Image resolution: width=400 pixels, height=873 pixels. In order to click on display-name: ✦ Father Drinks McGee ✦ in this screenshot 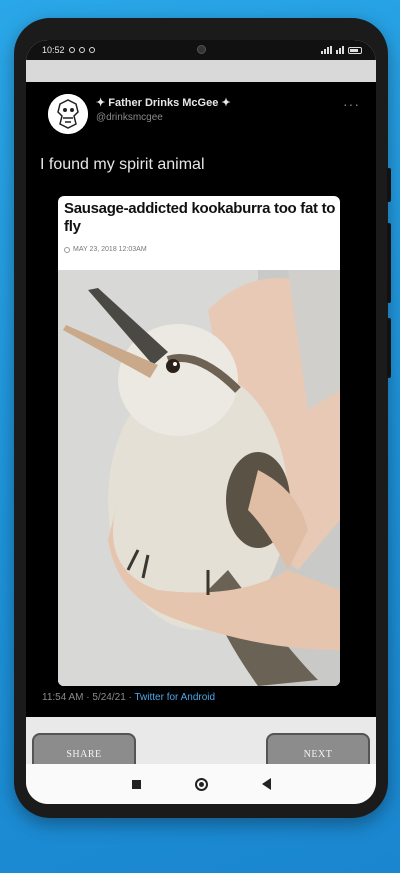, I will do `click(163, 102)`.